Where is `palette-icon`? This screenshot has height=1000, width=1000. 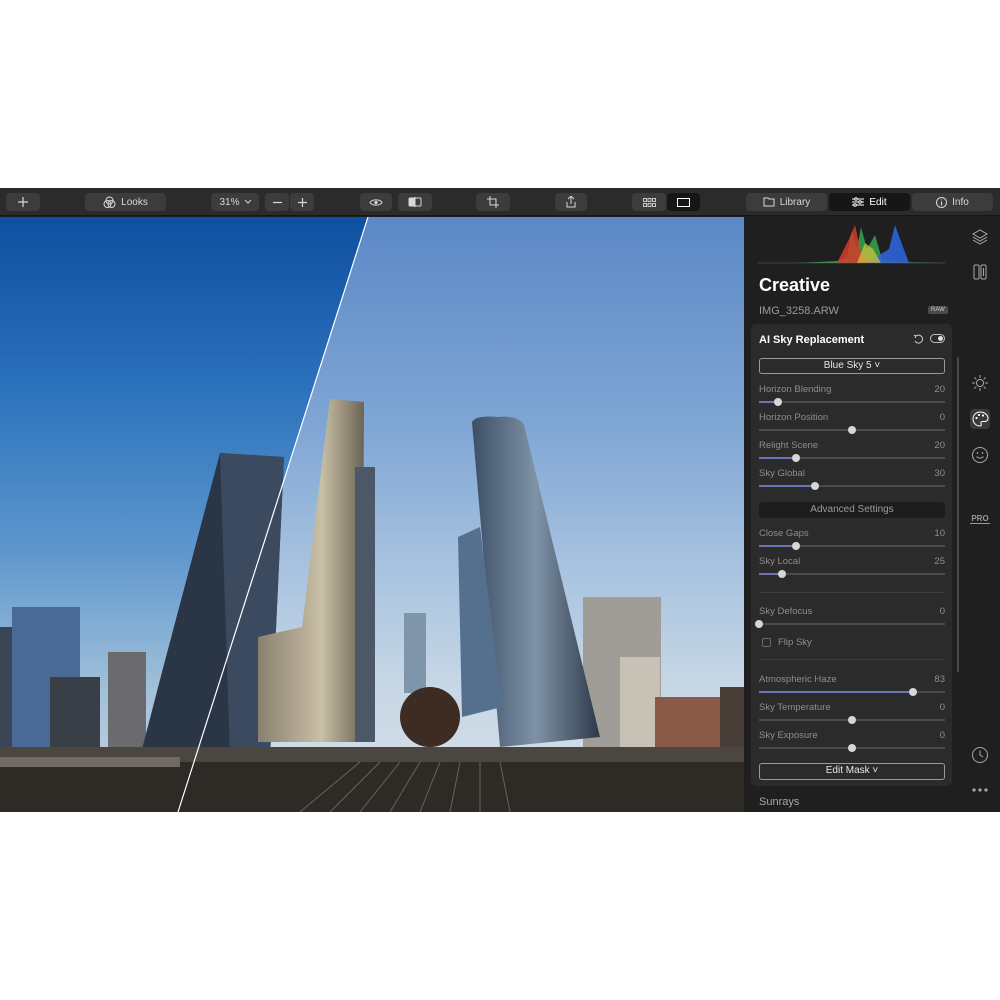 palette-icon is located at coordinates (980, 419).